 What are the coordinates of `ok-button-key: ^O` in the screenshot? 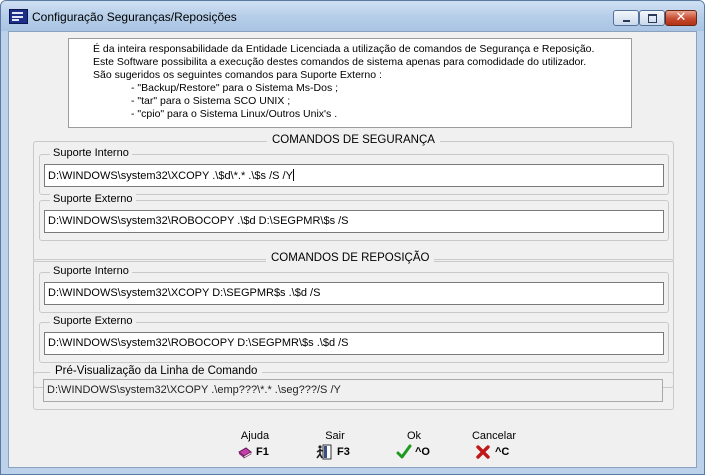 It's located at (422, 452).